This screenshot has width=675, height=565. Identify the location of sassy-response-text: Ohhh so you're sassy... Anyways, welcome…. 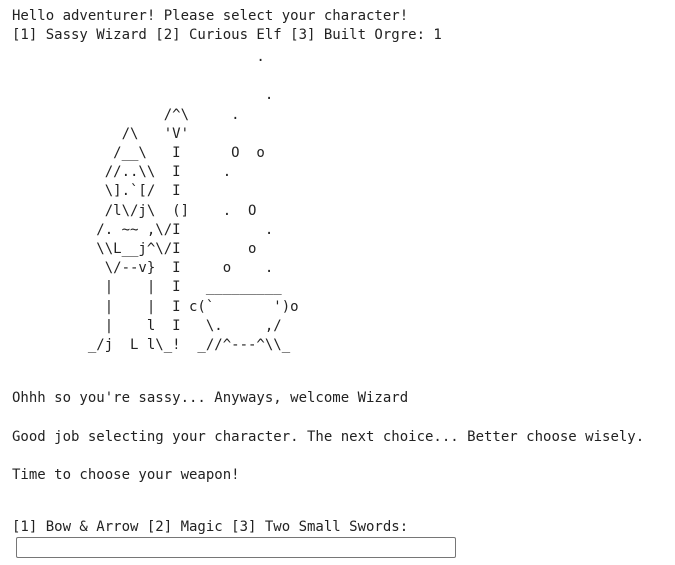
(210, 398).